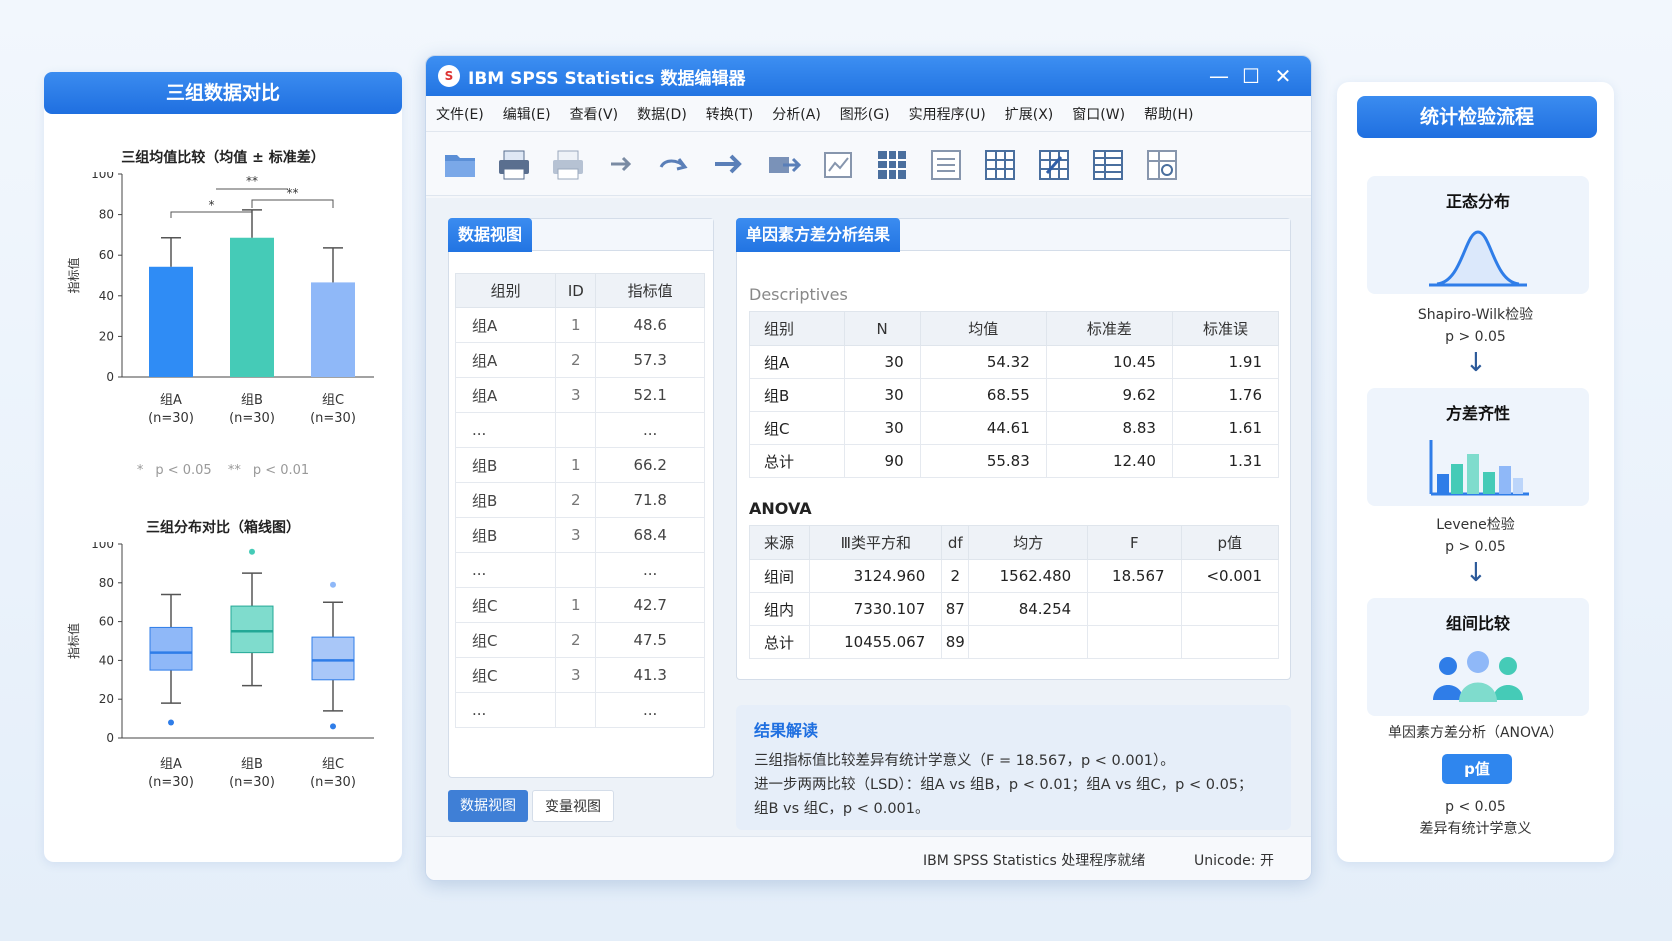  What do you see at coordinates (568, 164) in the screenshot?
I see `print-preview-icon` at bounding box center [568, 164].